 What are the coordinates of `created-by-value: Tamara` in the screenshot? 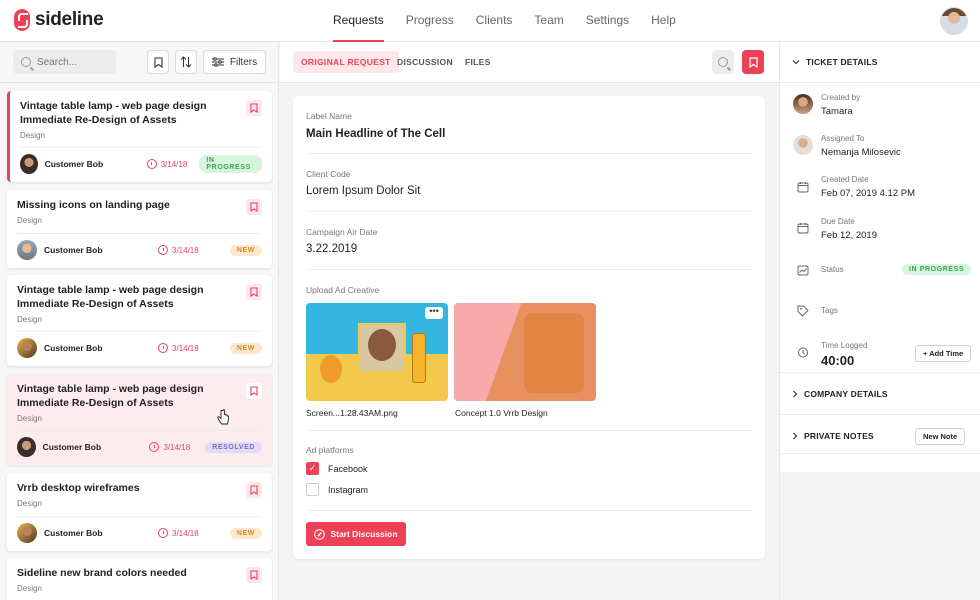 It's located at (837, 111).